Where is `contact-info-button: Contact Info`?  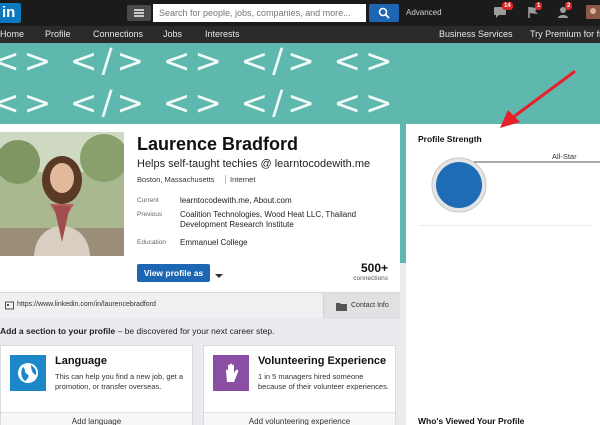 contact-info-button: Contact Info is located at coordinates (361, 306).